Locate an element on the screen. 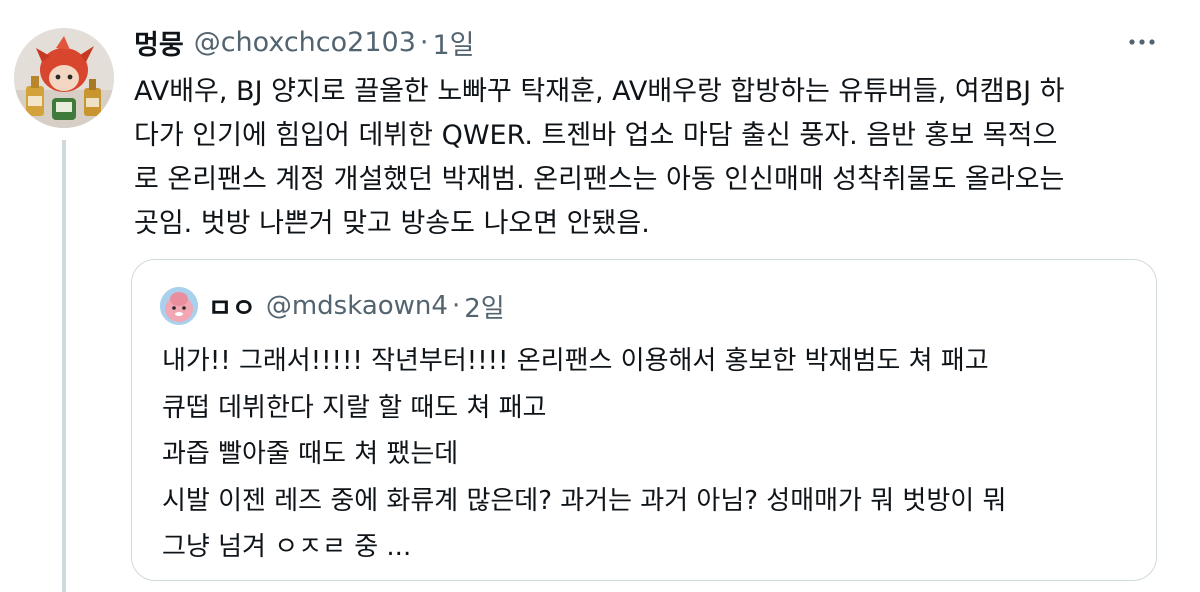 This screenshot has height=592, width=1200. more-horizontal-icon is located at coordinates (1142, 42).